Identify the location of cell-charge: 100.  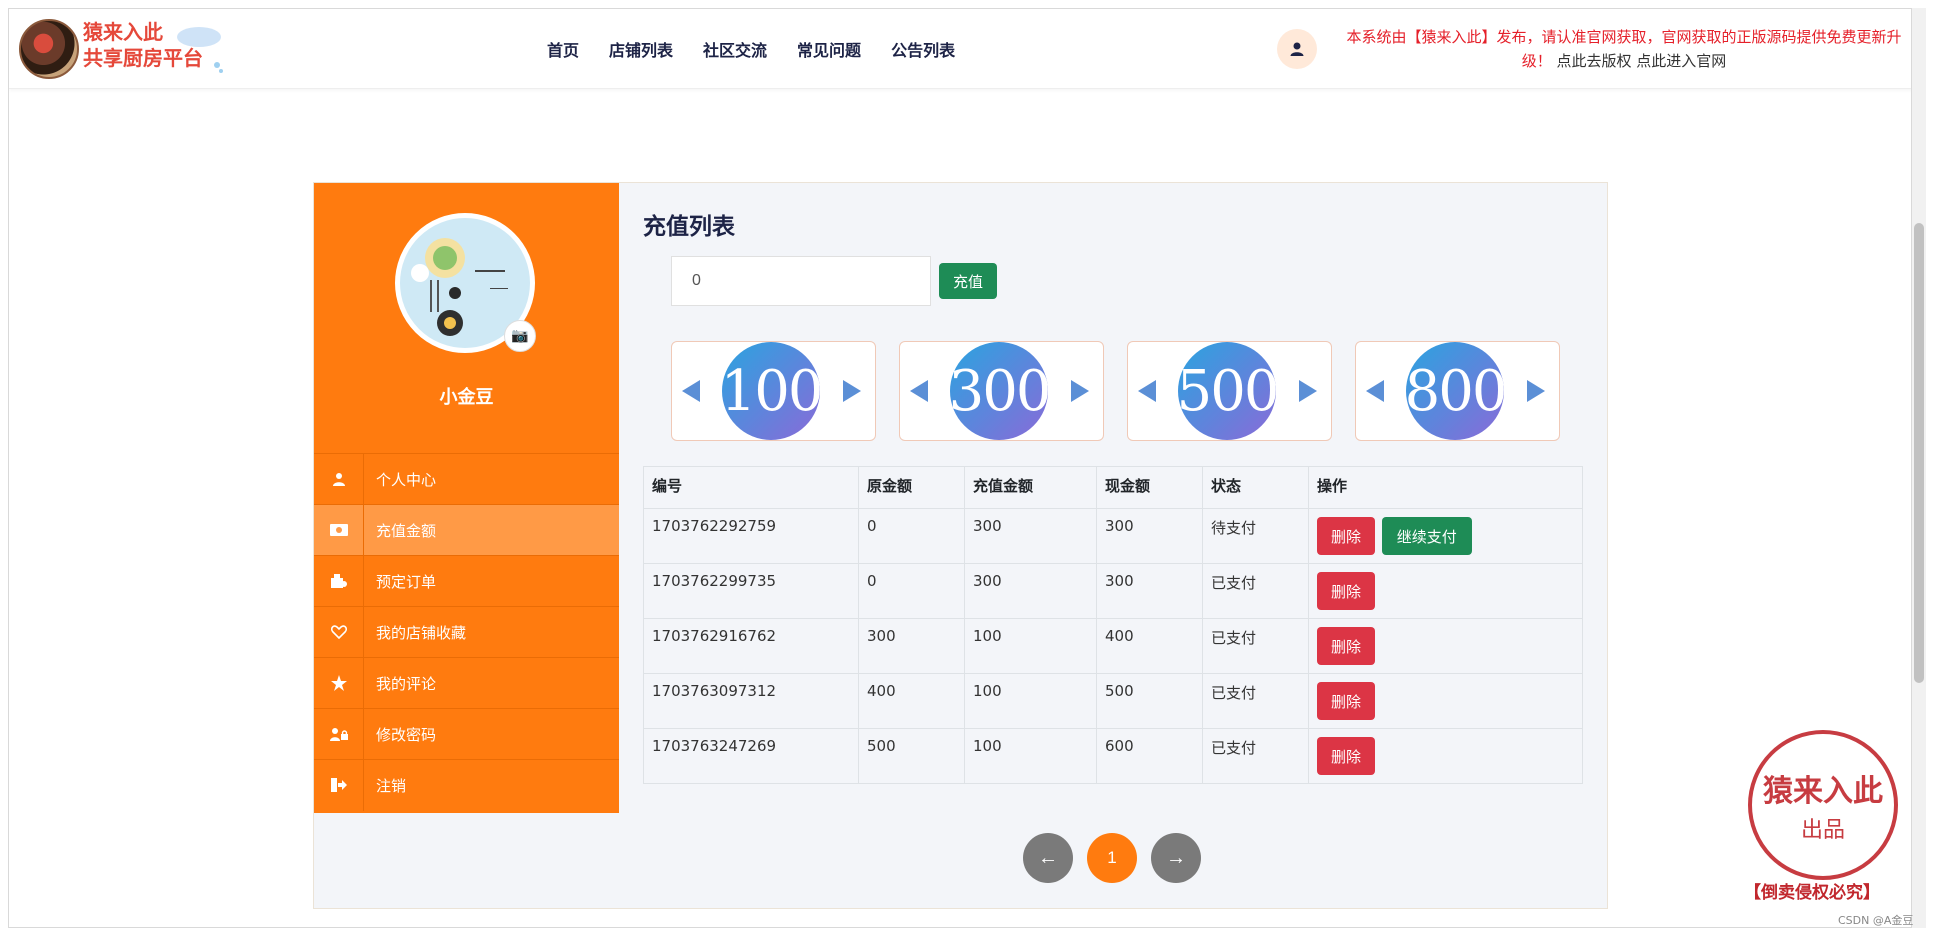
(1030, 646).